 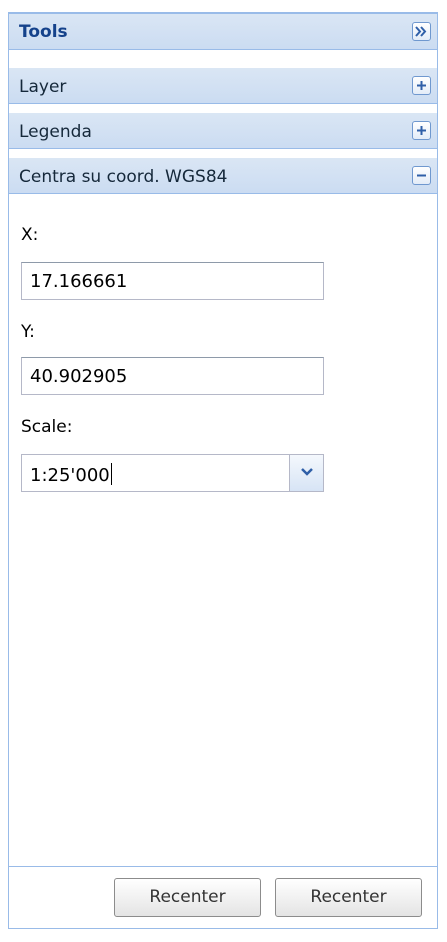 I want to click on section-header-layer: Layer, so click(x=223, y=86).